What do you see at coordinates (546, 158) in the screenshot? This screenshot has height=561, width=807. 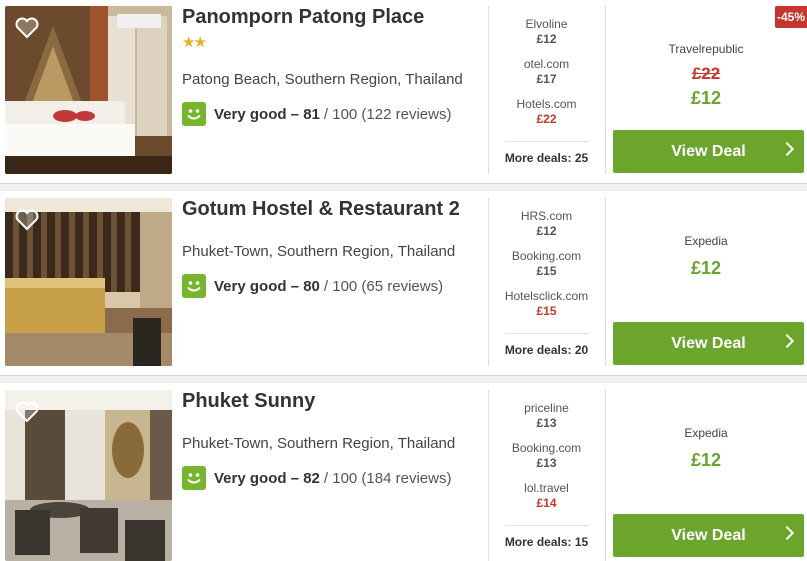 I see `more-deals-link: More deals: 25` at bounding box center [546, 158].